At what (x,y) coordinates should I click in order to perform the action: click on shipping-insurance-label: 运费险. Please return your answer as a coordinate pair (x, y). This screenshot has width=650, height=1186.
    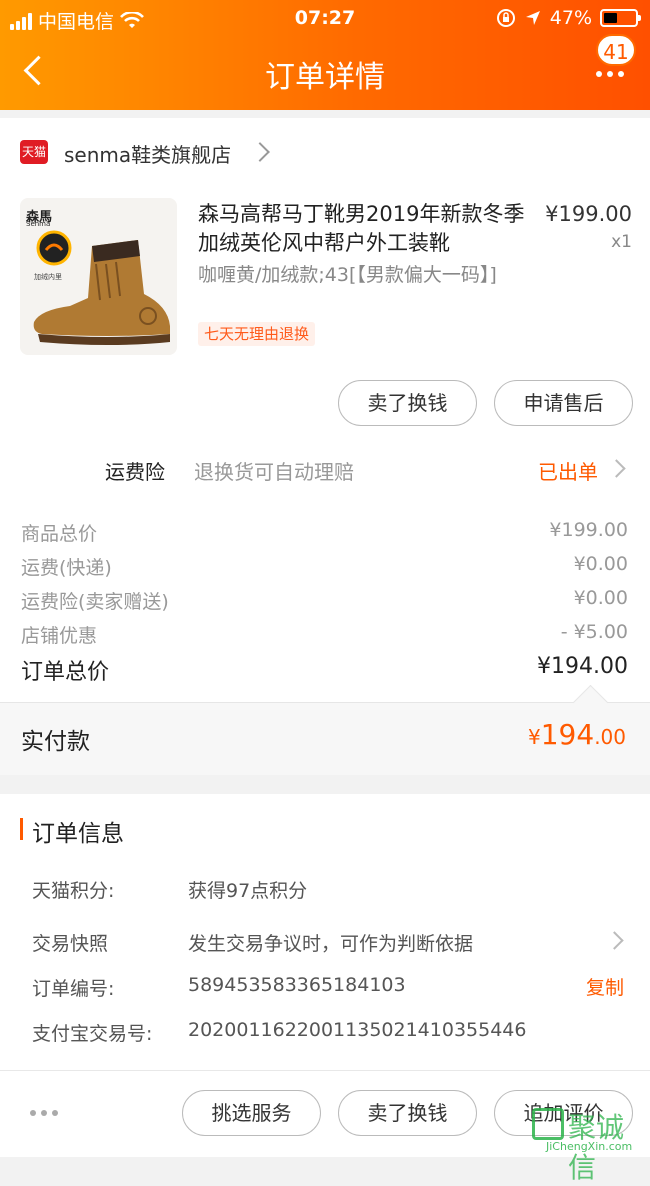
    Looking at the image, I should click on (135, 472).